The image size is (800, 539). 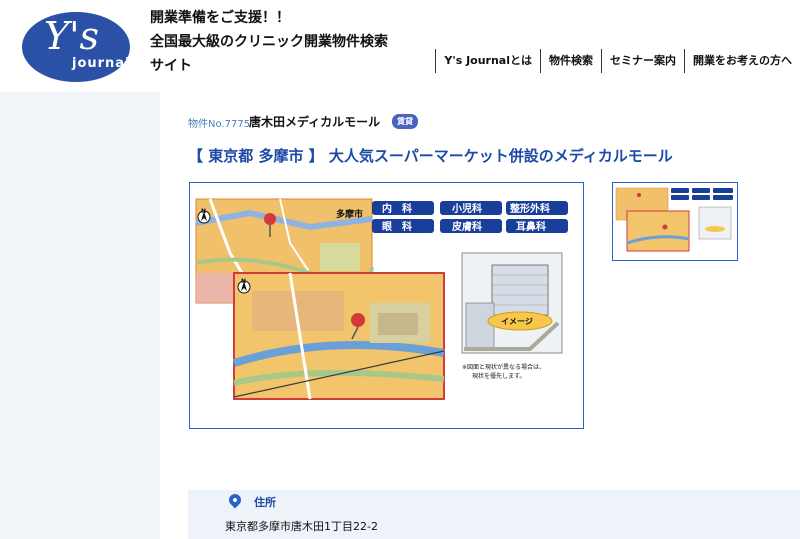 What do you see at coordinates (301, 526) in the screenshot?
I see `address-value: 東京都多摩市唐木田1丁目22-2` at bounding box center [301, 526].